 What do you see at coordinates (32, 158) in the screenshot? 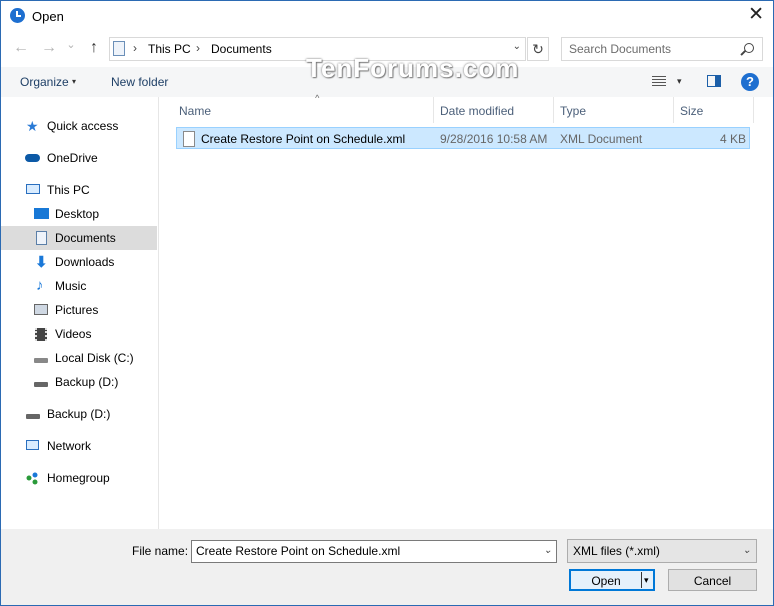
I see `cloud-icon` at bounding box center [32, 158].